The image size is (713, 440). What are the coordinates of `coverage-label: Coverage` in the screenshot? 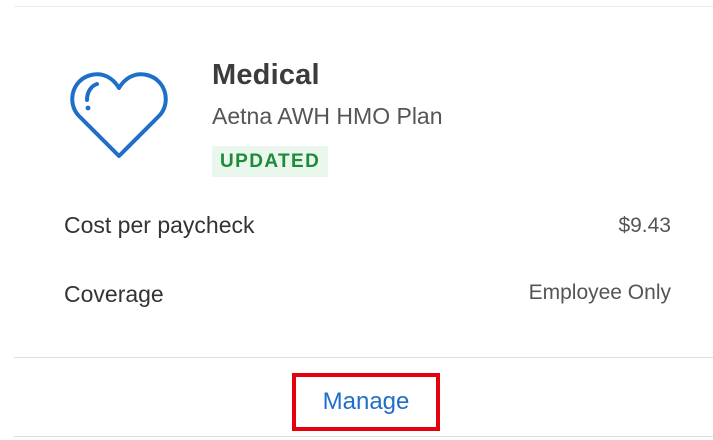 It's located at (114, 294).